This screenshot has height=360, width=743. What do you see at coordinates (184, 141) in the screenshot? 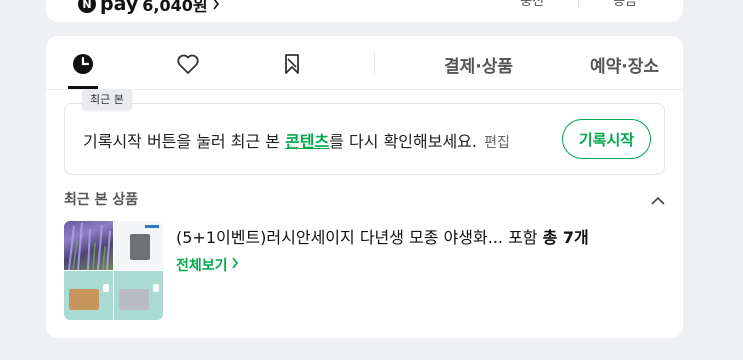
I see `notice-prefix: 기록시작 버튼을 눌러 최근 본` at bounding box center [184, 141].